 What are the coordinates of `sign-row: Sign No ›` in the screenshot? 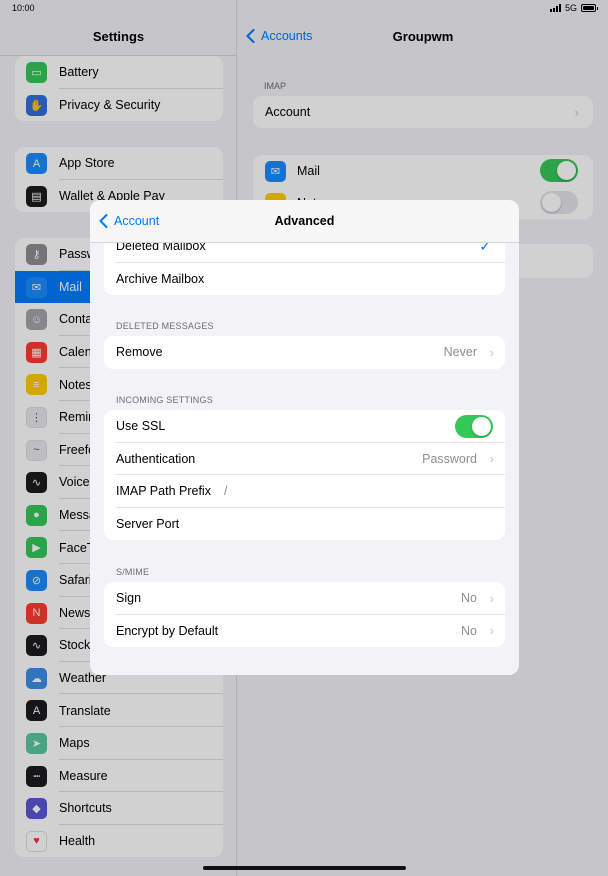 It's located at (304, 598).